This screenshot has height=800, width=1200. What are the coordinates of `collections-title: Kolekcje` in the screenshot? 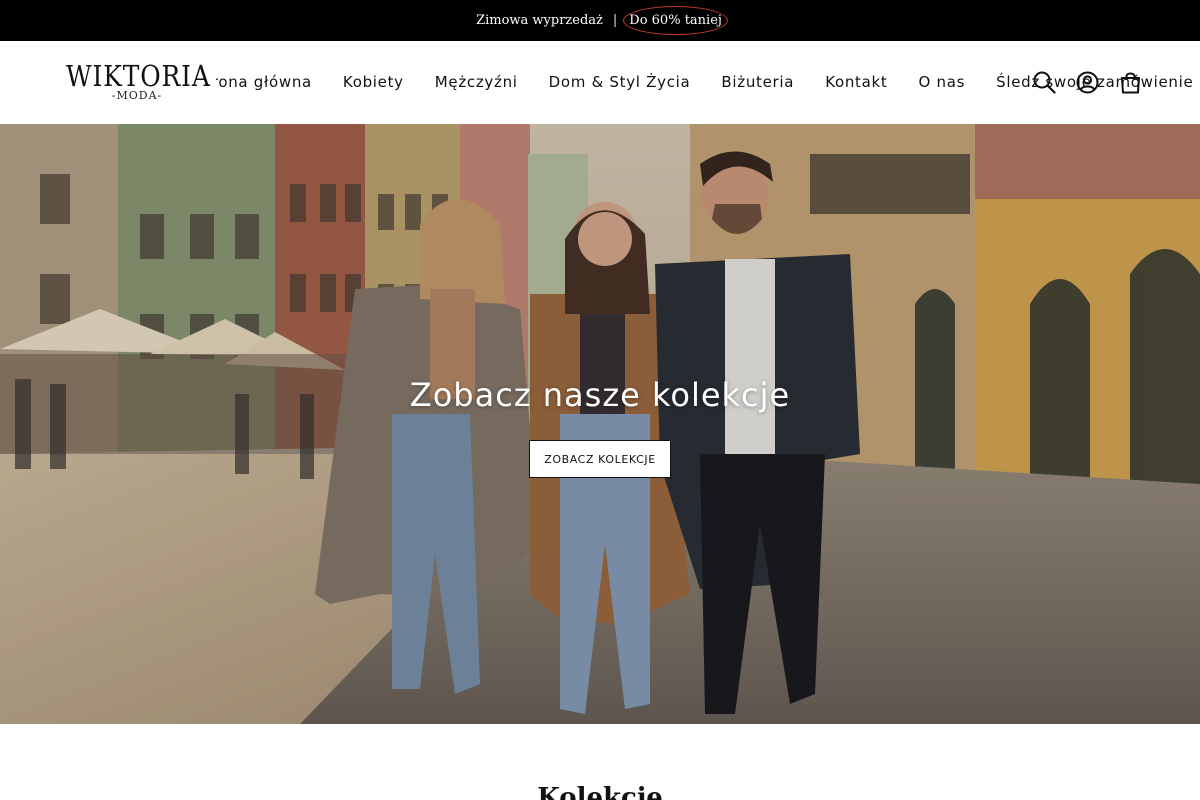 It's located at (600, 791).